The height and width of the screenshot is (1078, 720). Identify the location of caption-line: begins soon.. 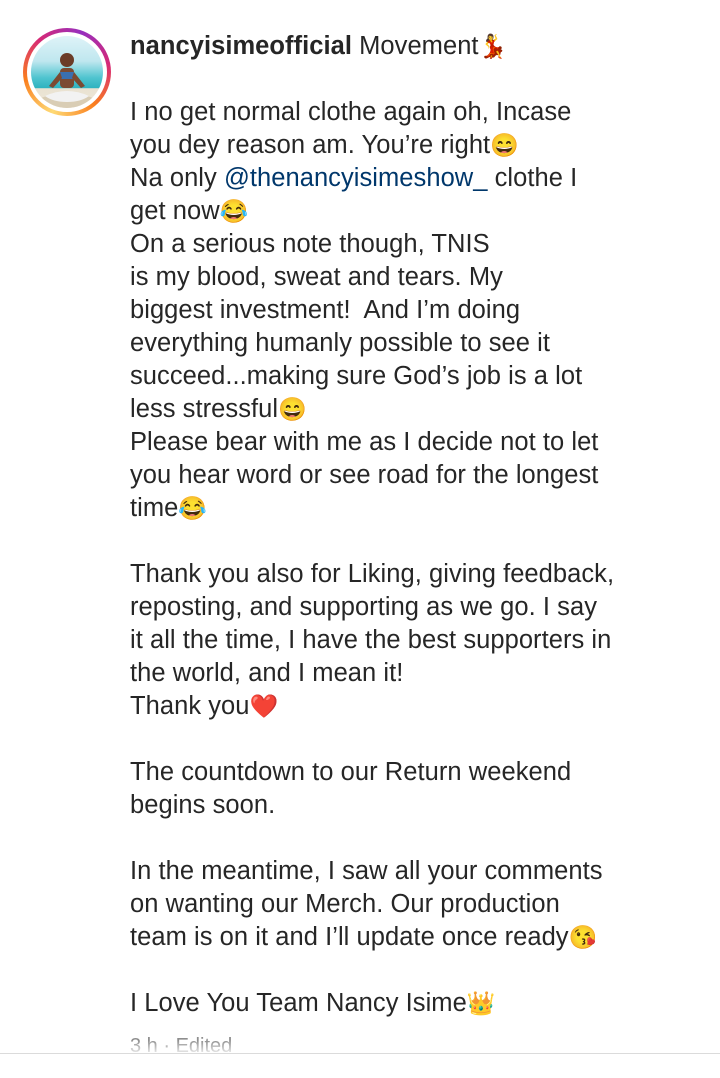
(203, 805).